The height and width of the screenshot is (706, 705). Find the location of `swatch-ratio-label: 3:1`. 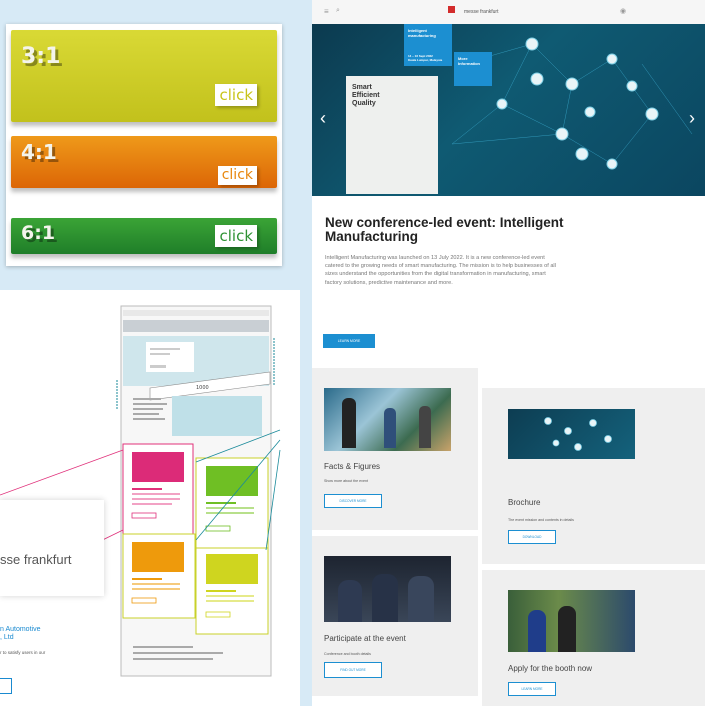

swatch-ratio-label: 3:1 is located at coordinates (41, 56).